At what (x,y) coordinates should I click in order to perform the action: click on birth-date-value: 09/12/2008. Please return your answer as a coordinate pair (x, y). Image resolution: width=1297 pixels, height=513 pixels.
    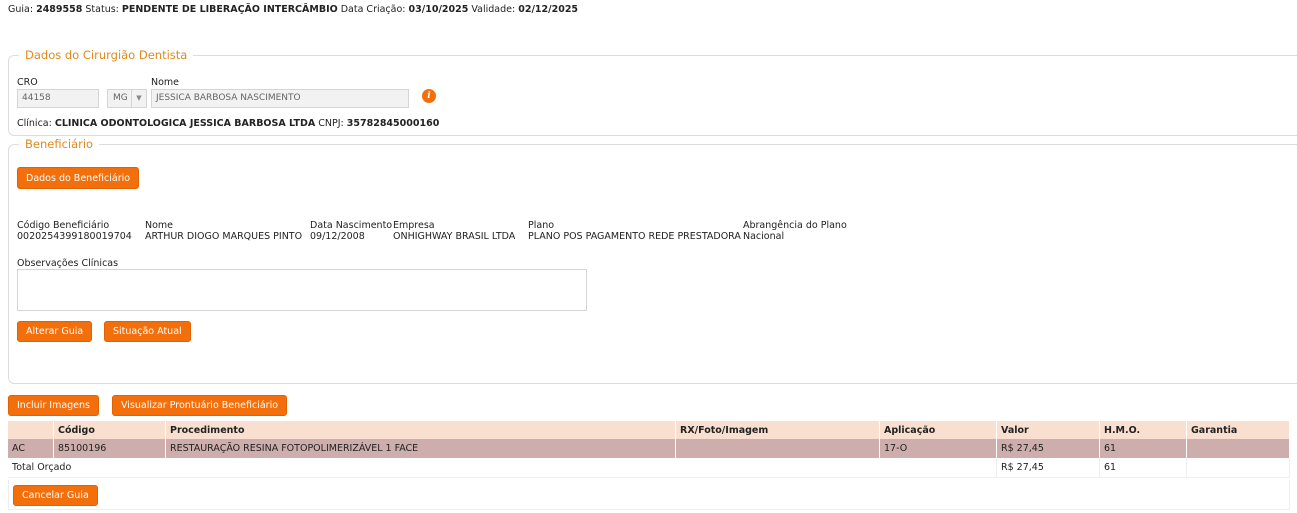
    Looking at the image, I should click on (337, 236).